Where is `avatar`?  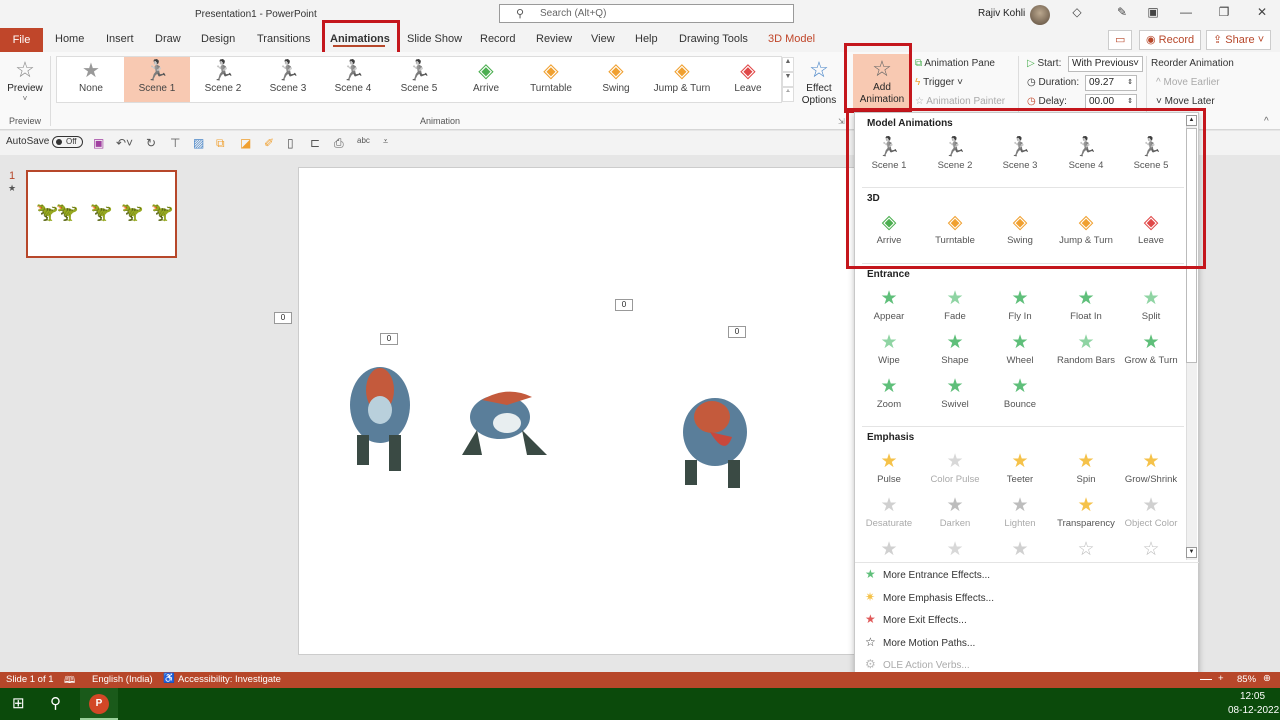 avatar is located at coordinates (1040, 15).